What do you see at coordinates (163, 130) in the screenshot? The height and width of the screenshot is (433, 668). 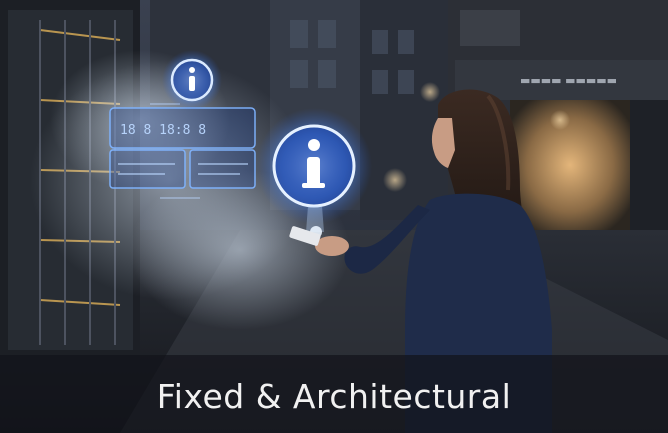 I see `svg-text: 18 8 18:8 8` at bounding box center [163, 130].